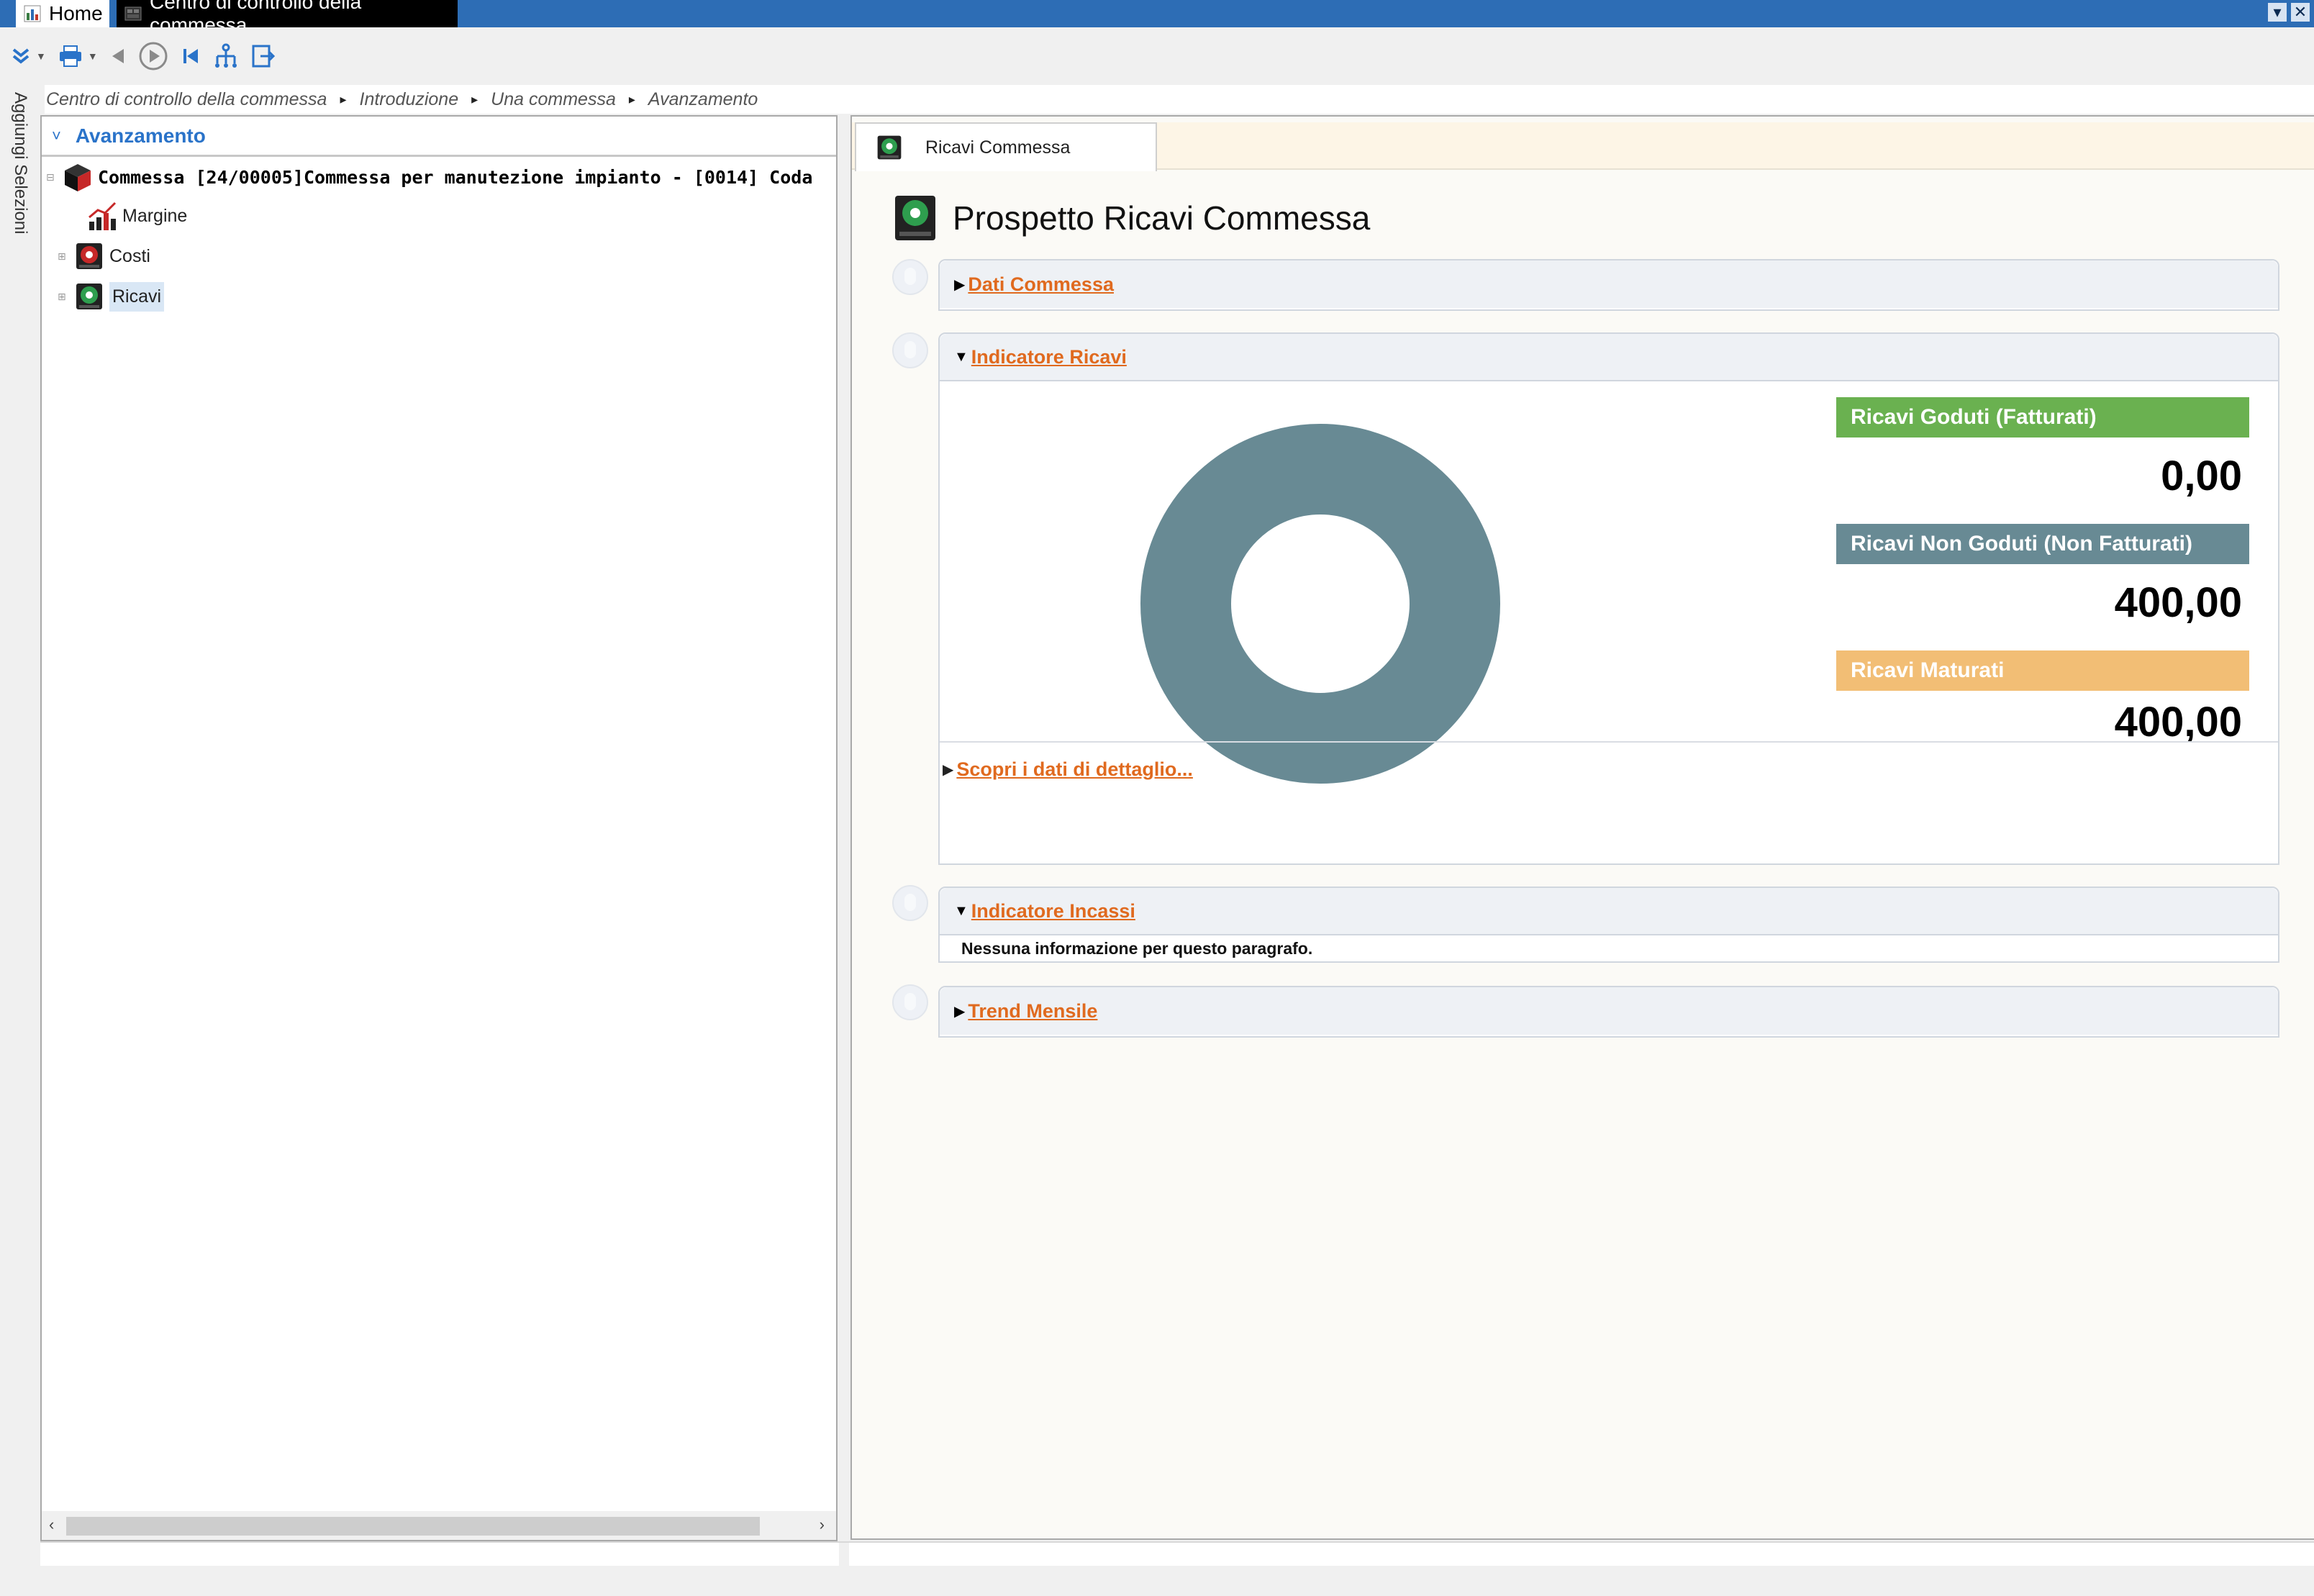 This screenshot has height=1596, width=2314. What do you see at coordinates (51, 177) in the screenshot?
I see `tree-collapse-icon: ⊟` at bounding box center [51, 177].